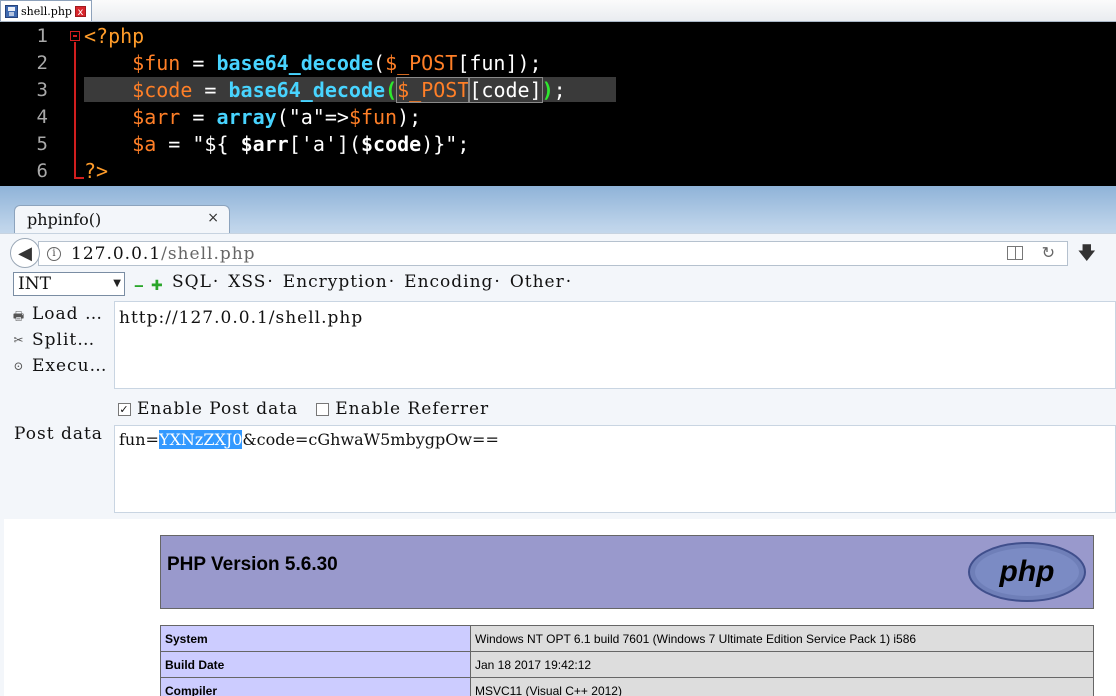  I want to click on close-tab-icon: ×, so click(213, 218).